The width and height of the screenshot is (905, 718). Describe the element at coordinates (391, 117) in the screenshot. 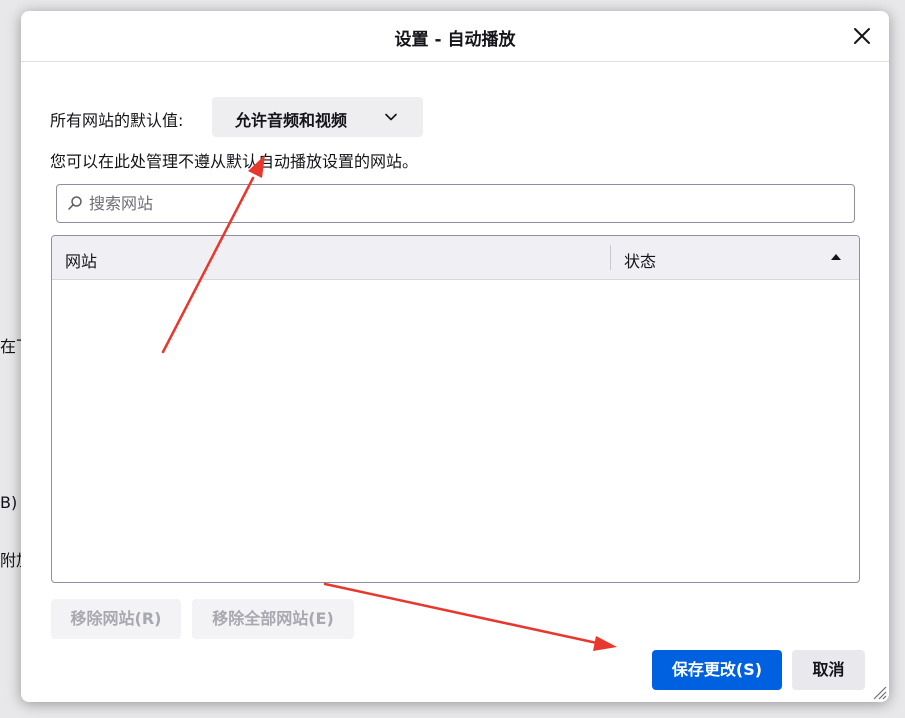

I see `chevron-down-icon` at that location.